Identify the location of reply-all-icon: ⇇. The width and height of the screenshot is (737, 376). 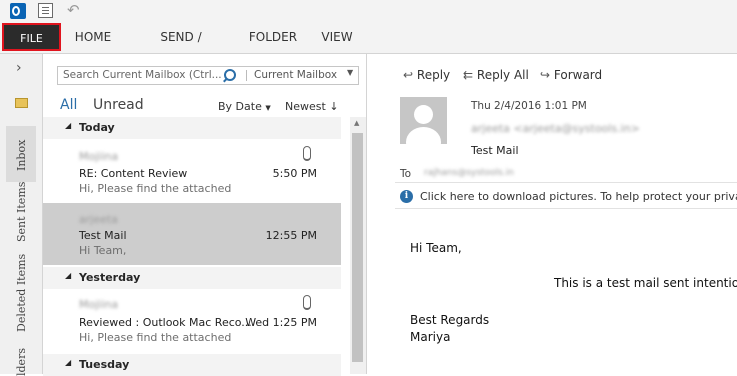
(468, 75).